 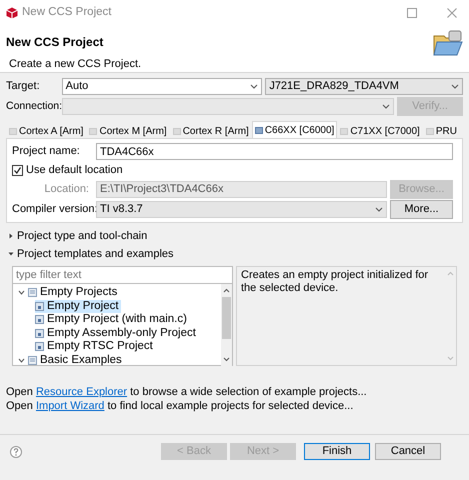 I want to click on help-icon, so click(x=16, y=452).